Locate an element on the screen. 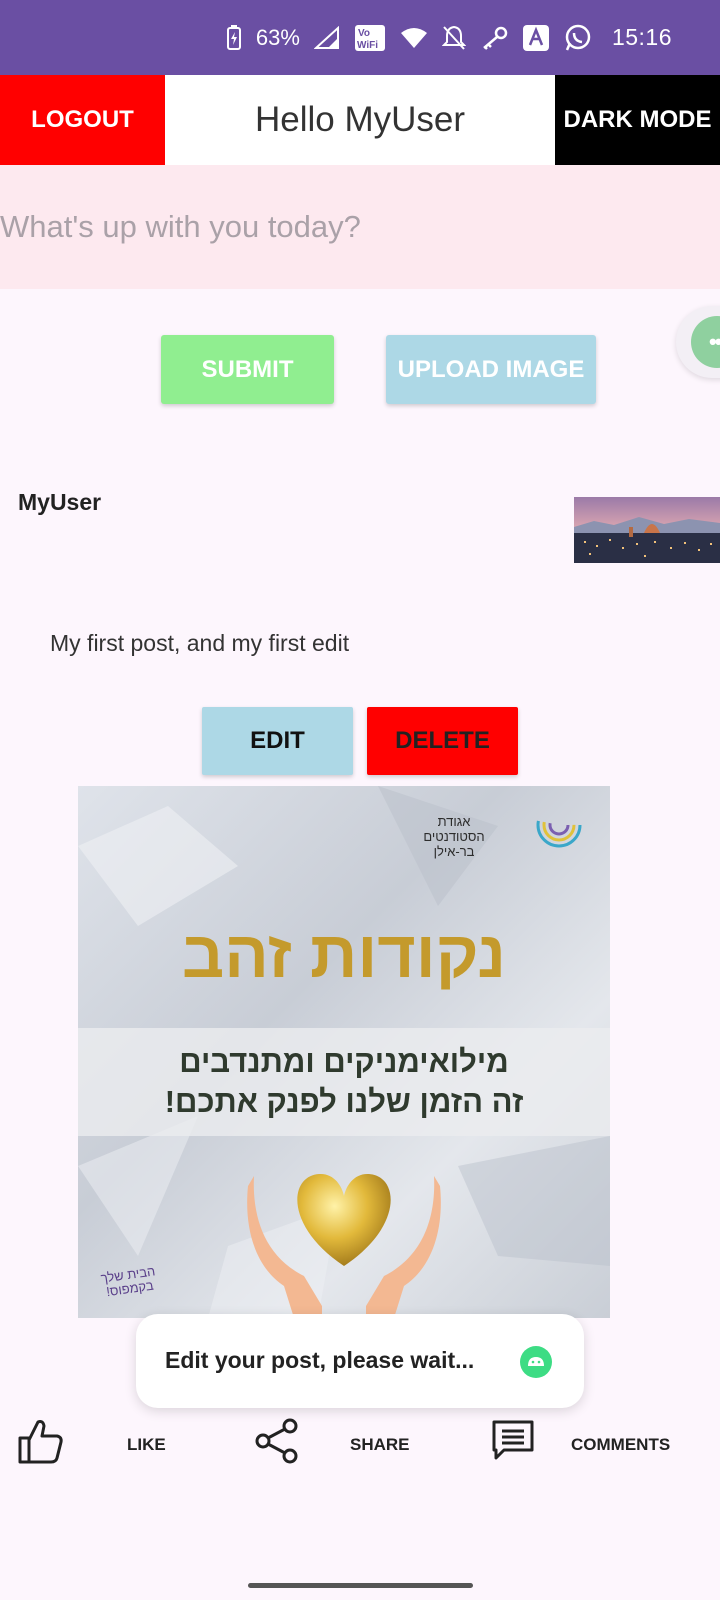  android-icon is located at coordinates (536, 1362).